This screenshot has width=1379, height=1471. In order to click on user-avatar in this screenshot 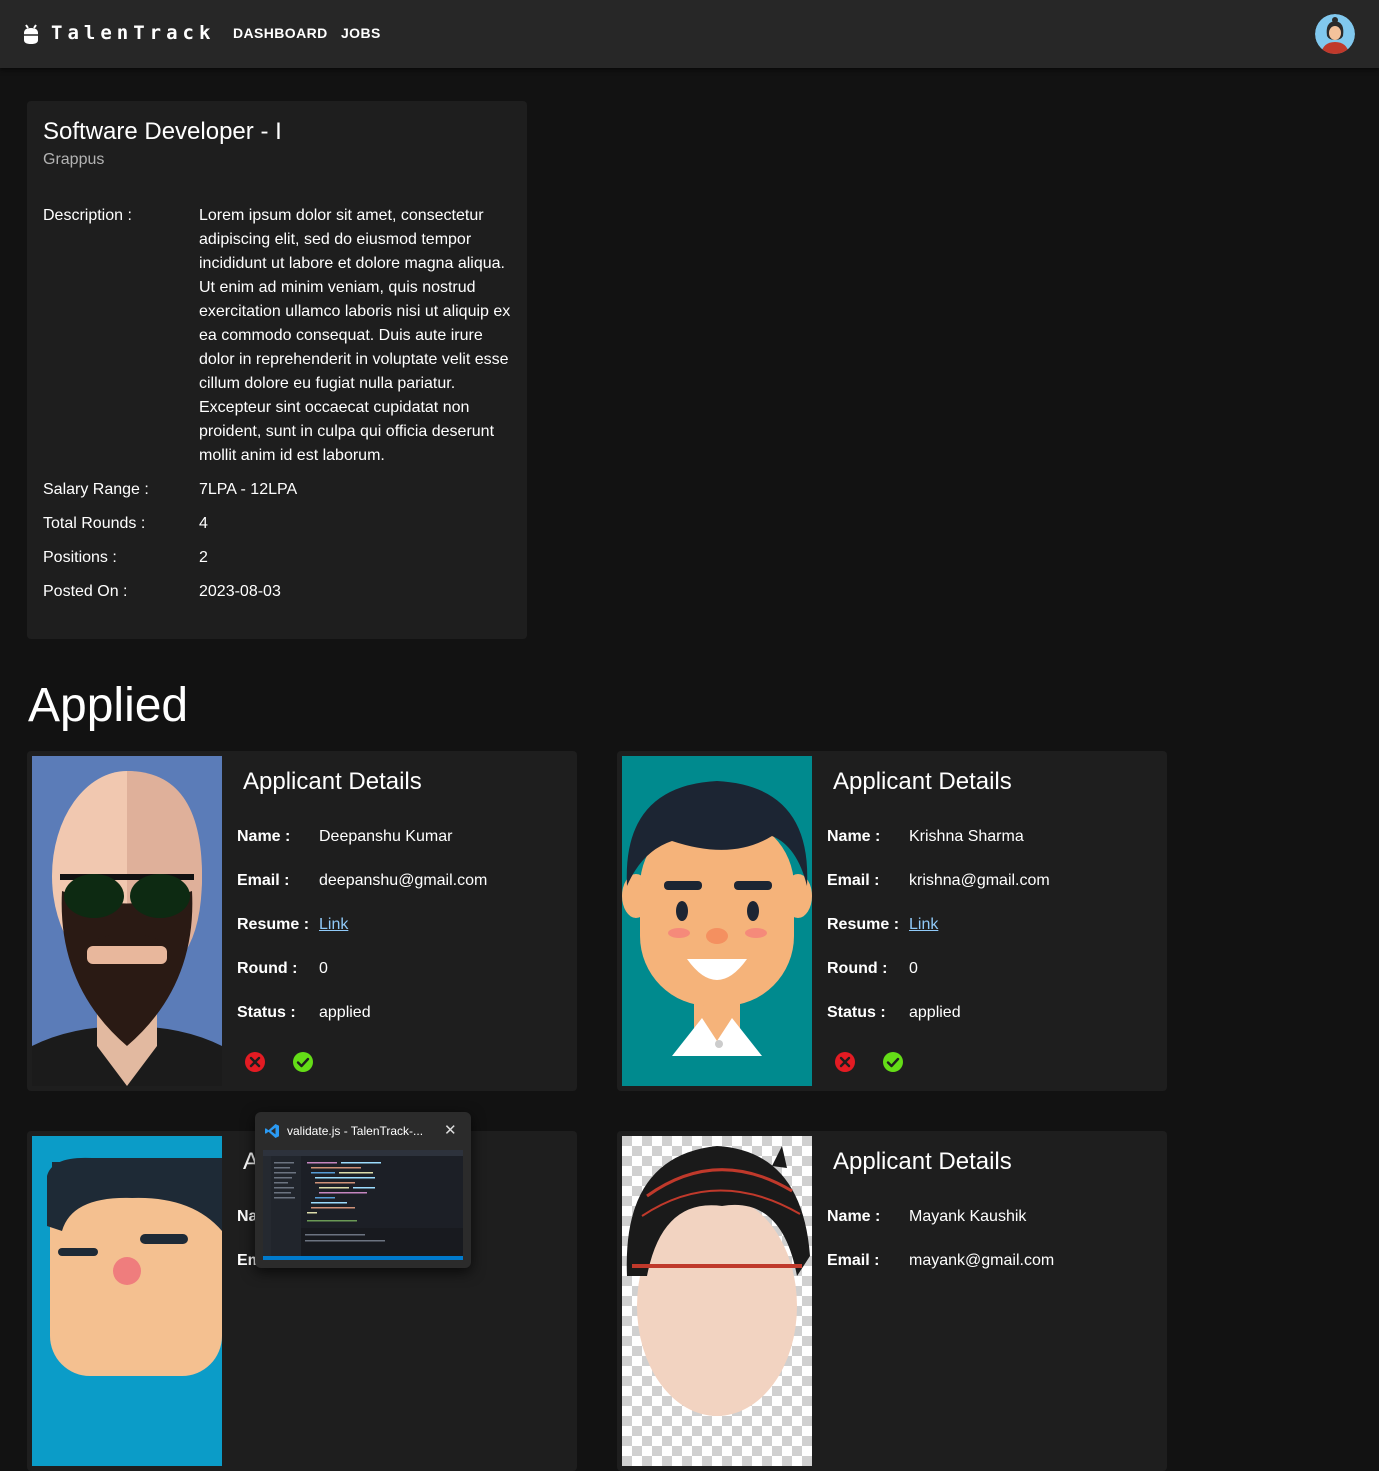, I will do `click(1335, 34)`.